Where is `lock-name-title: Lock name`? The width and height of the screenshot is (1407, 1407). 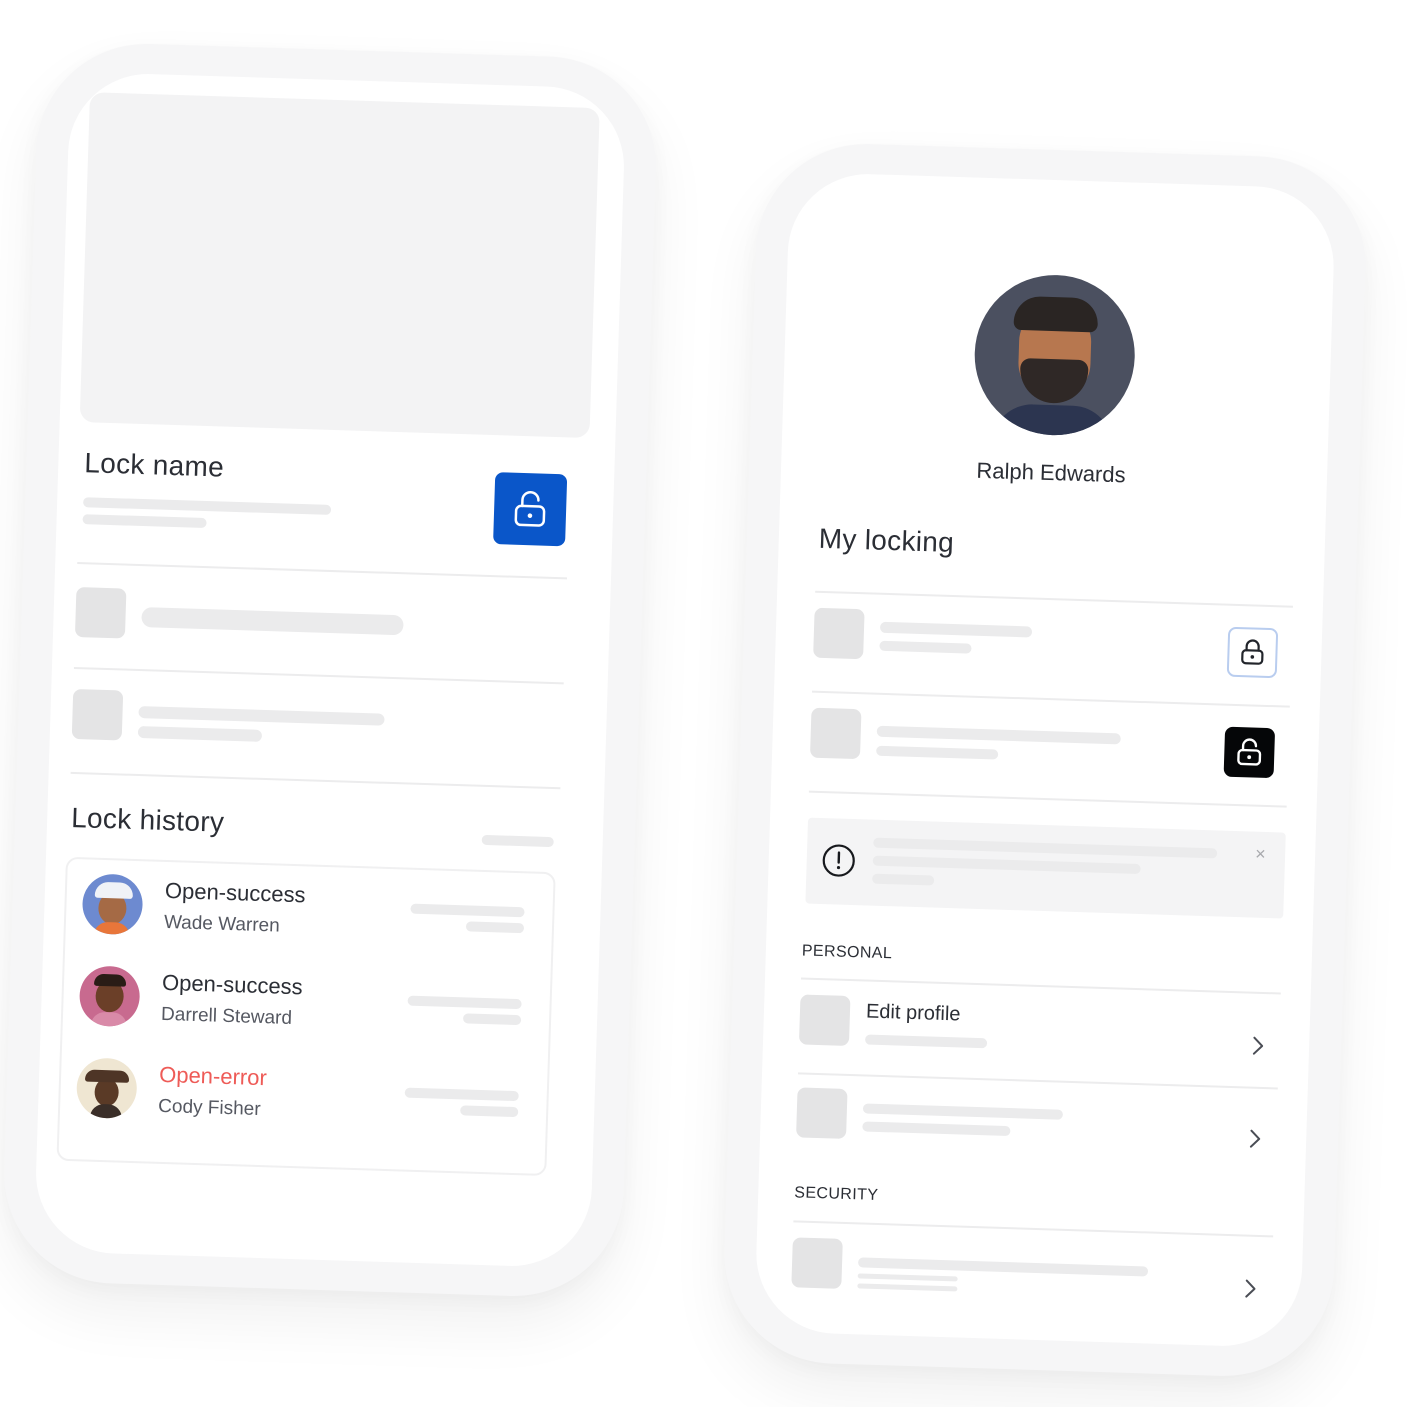 lock-name-title: Lock name is located at coordinates (154, 465).